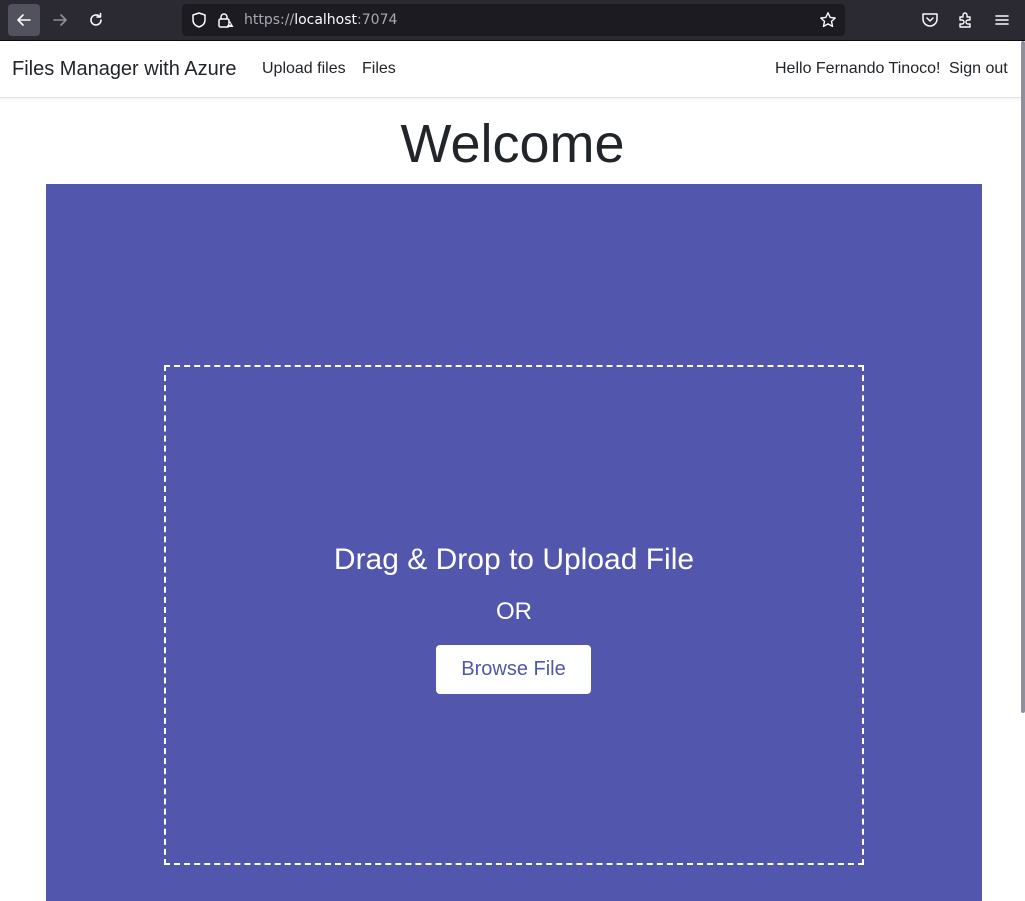 This screenshot has width=1025, height=901. Describe the element at coordinates (304, 69) in the screenshot. I see `nav-upload-files: Upload files` at that location.